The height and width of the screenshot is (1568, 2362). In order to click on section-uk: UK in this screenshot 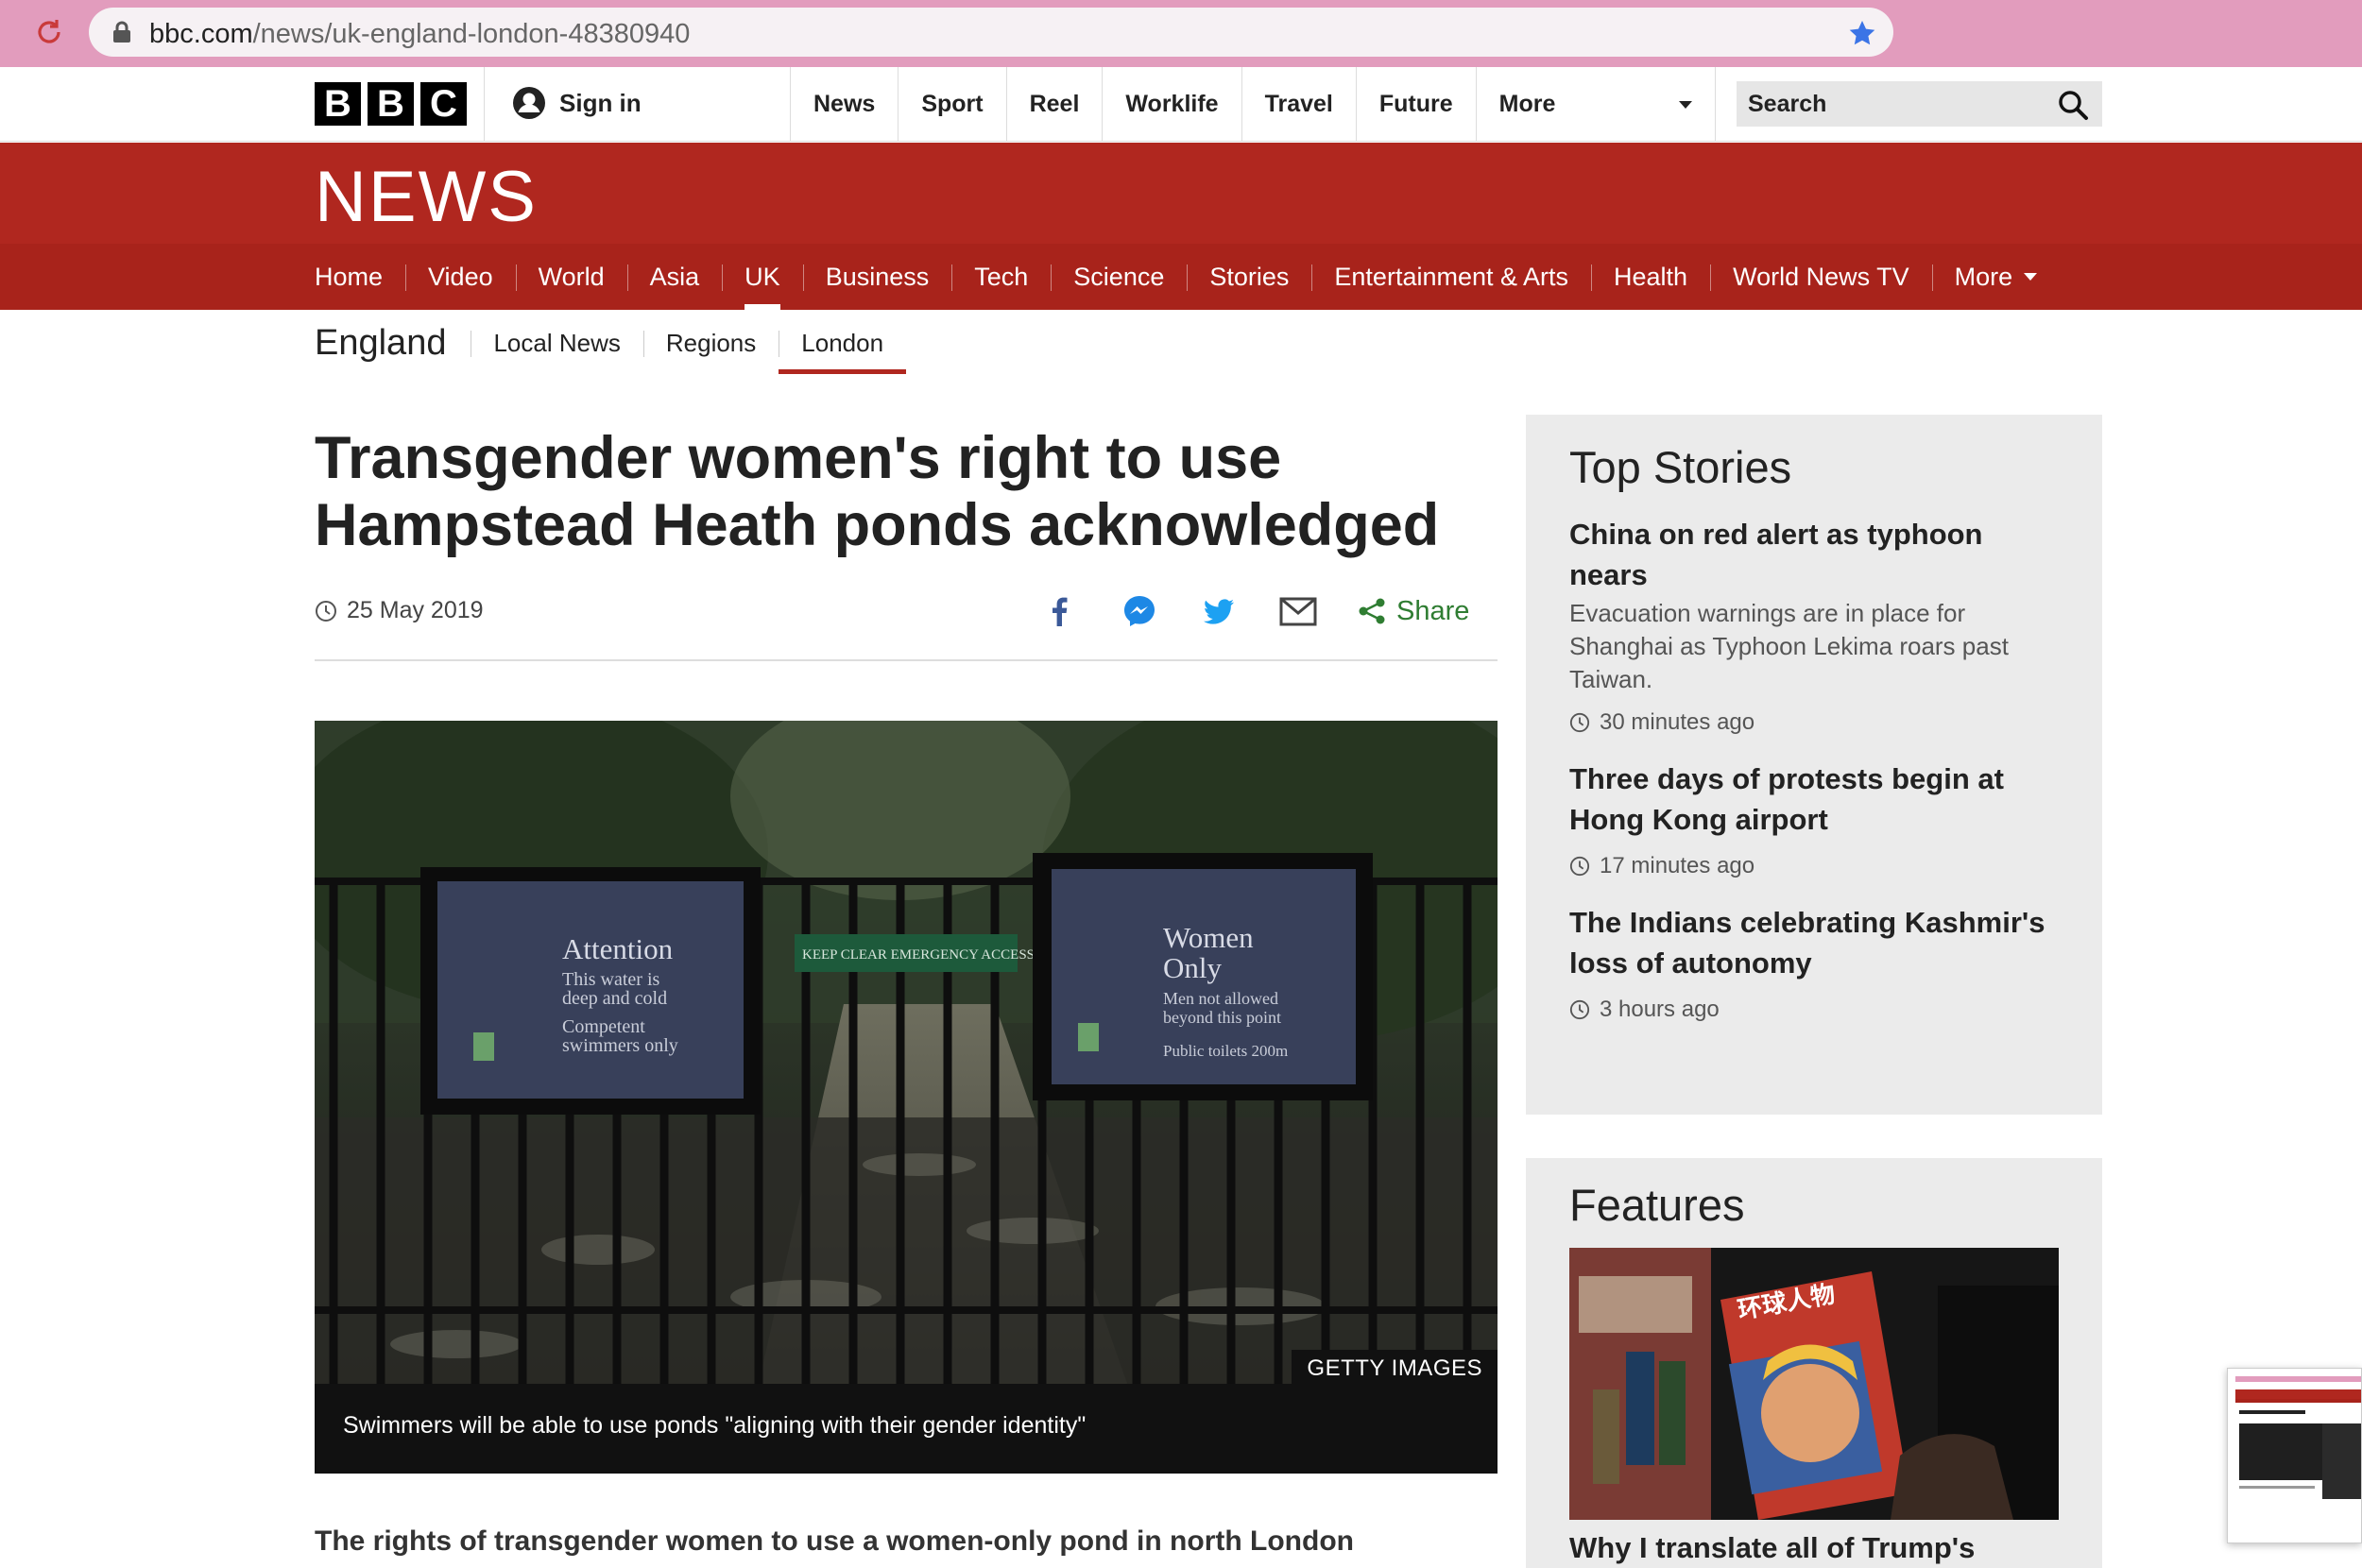, I will do `click(762, 277)`.